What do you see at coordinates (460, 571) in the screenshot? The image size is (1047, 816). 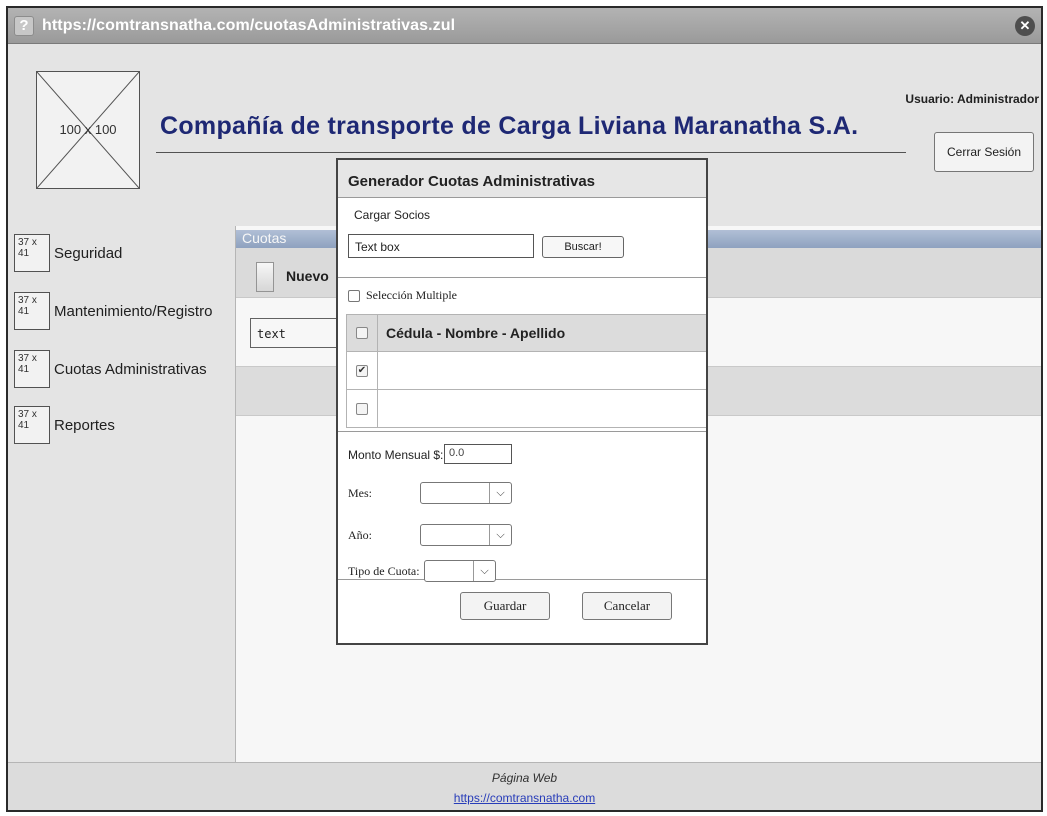 I see `quota-type-select: ⌵` at bounding box center [460, 571].